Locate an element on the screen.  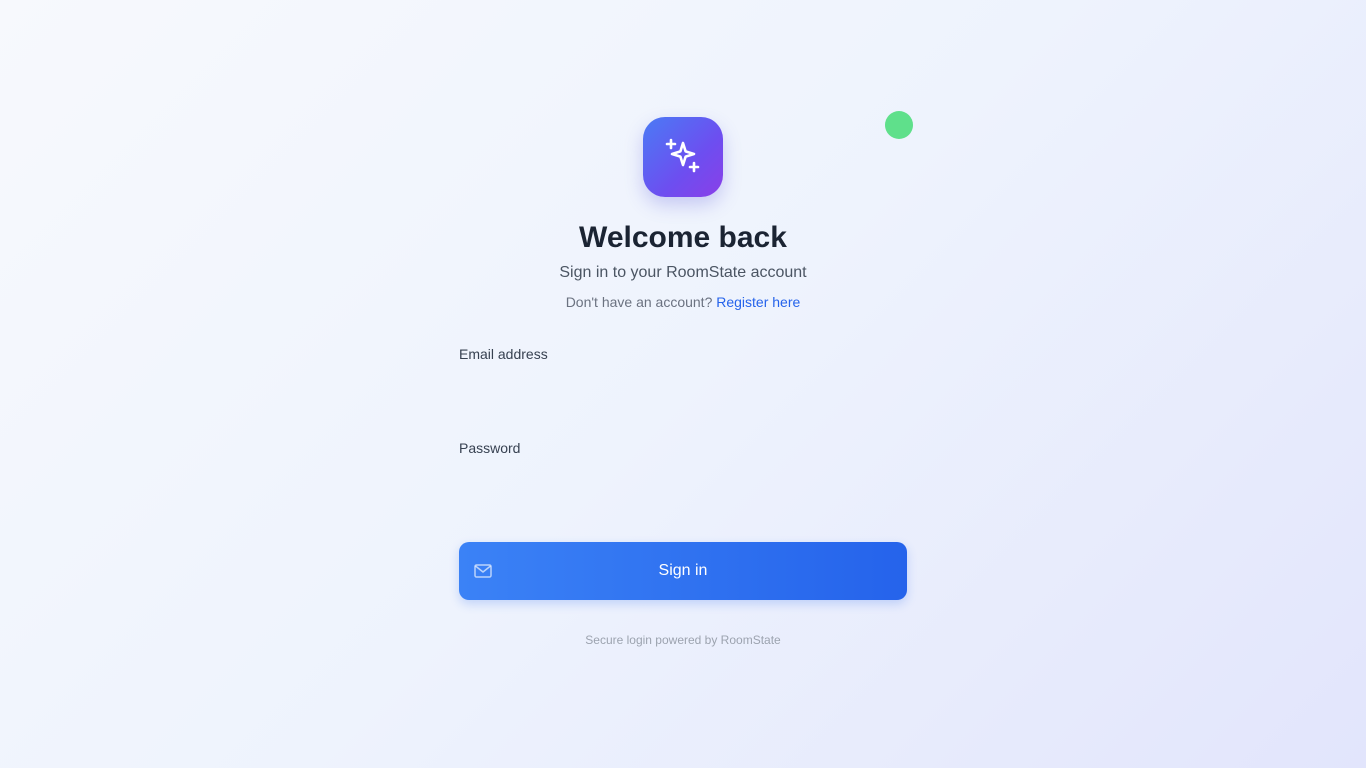
footer-note: Secure login powered by RoomState is located at coordinates (683, 640).